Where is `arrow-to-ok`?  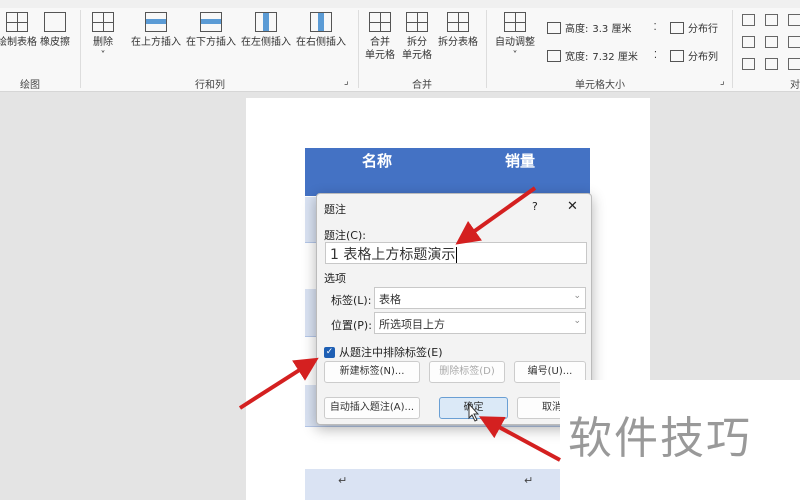 arrow-to-ok is located at coordinates (519, 439).